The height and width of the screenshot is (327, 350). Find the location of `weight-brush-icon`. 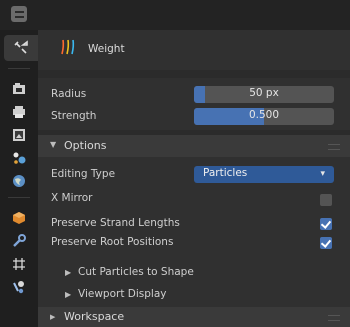

weight-brush-icon is located at coordinates (69, 47).